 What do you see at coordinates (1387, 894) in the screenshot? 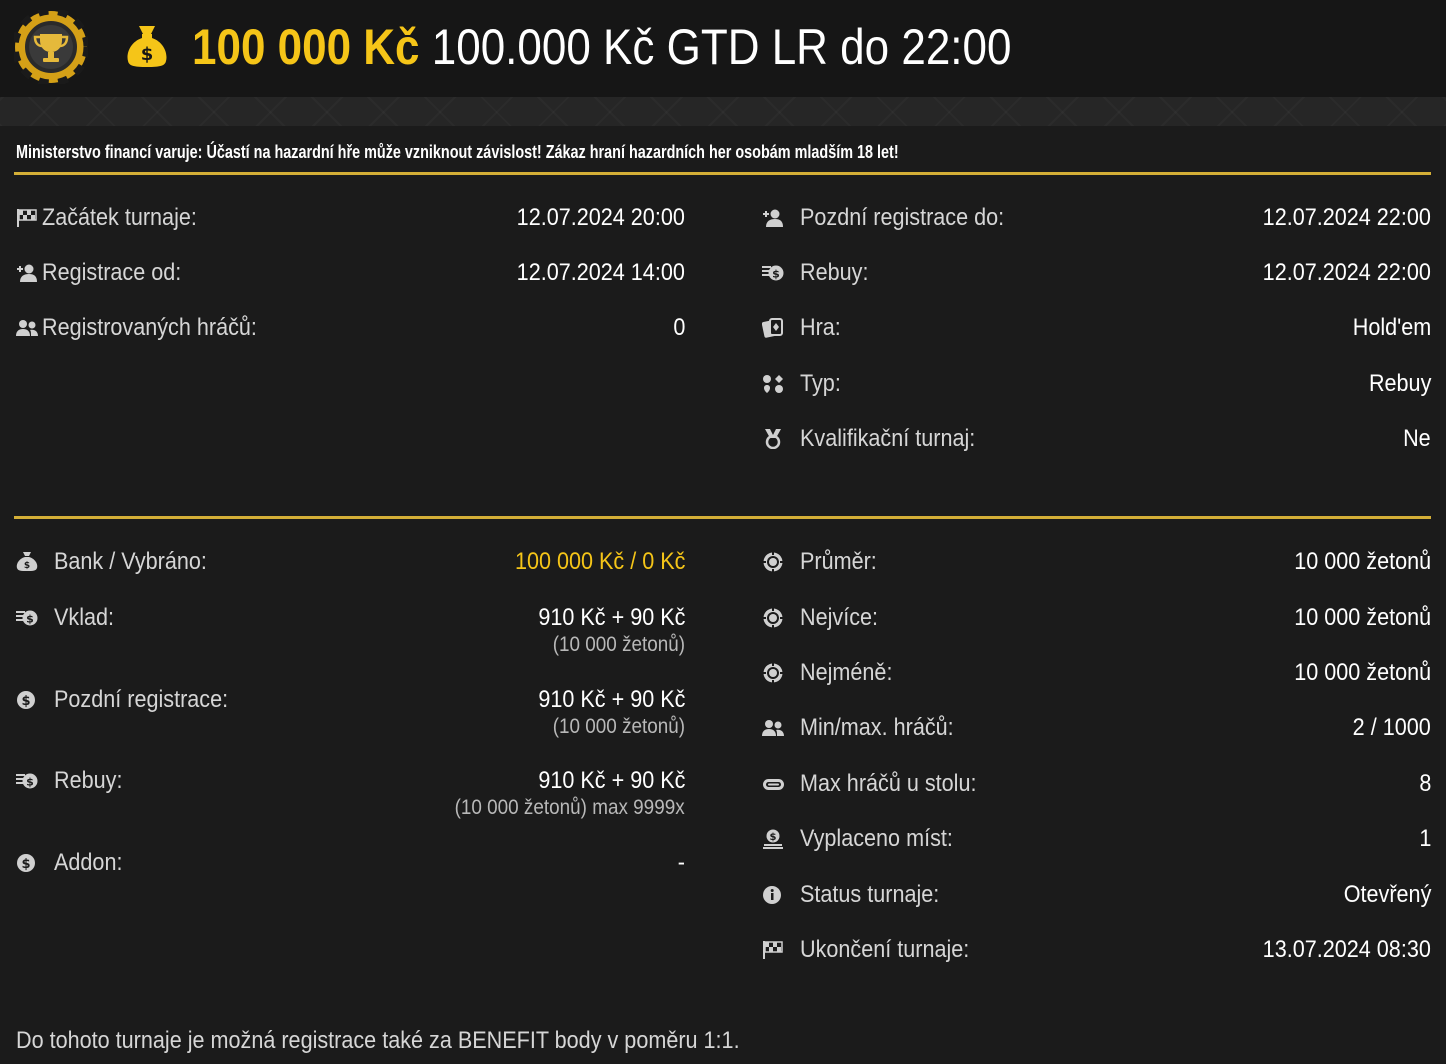
I see `info-value: Otevřený` at bounding box center [1387, 894].